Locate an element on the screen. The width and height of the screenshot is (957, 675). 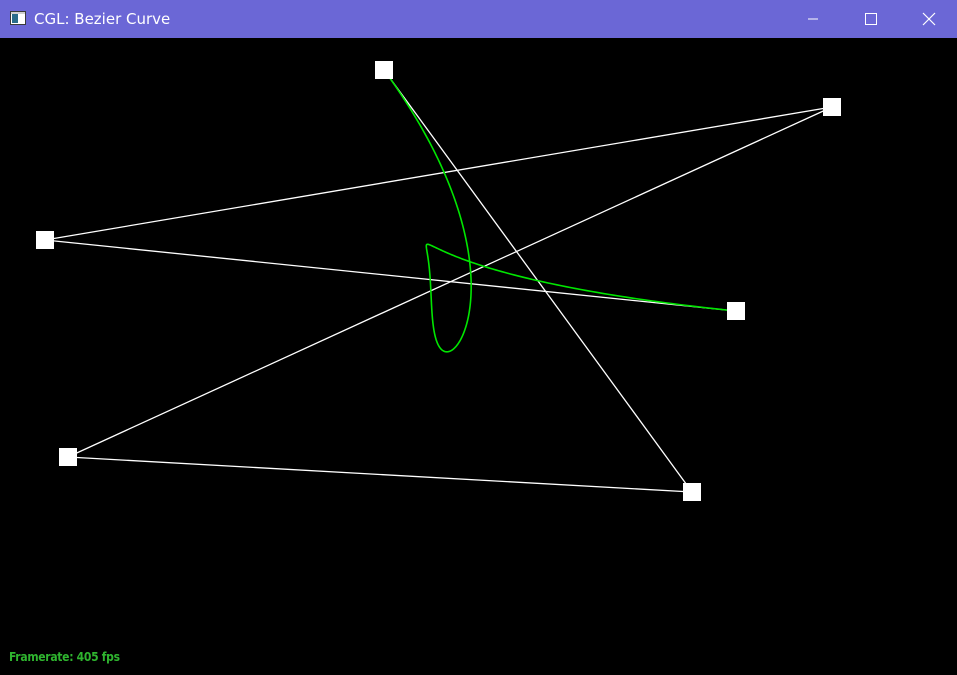
maximize-icon is located at coordinates (871, 19).